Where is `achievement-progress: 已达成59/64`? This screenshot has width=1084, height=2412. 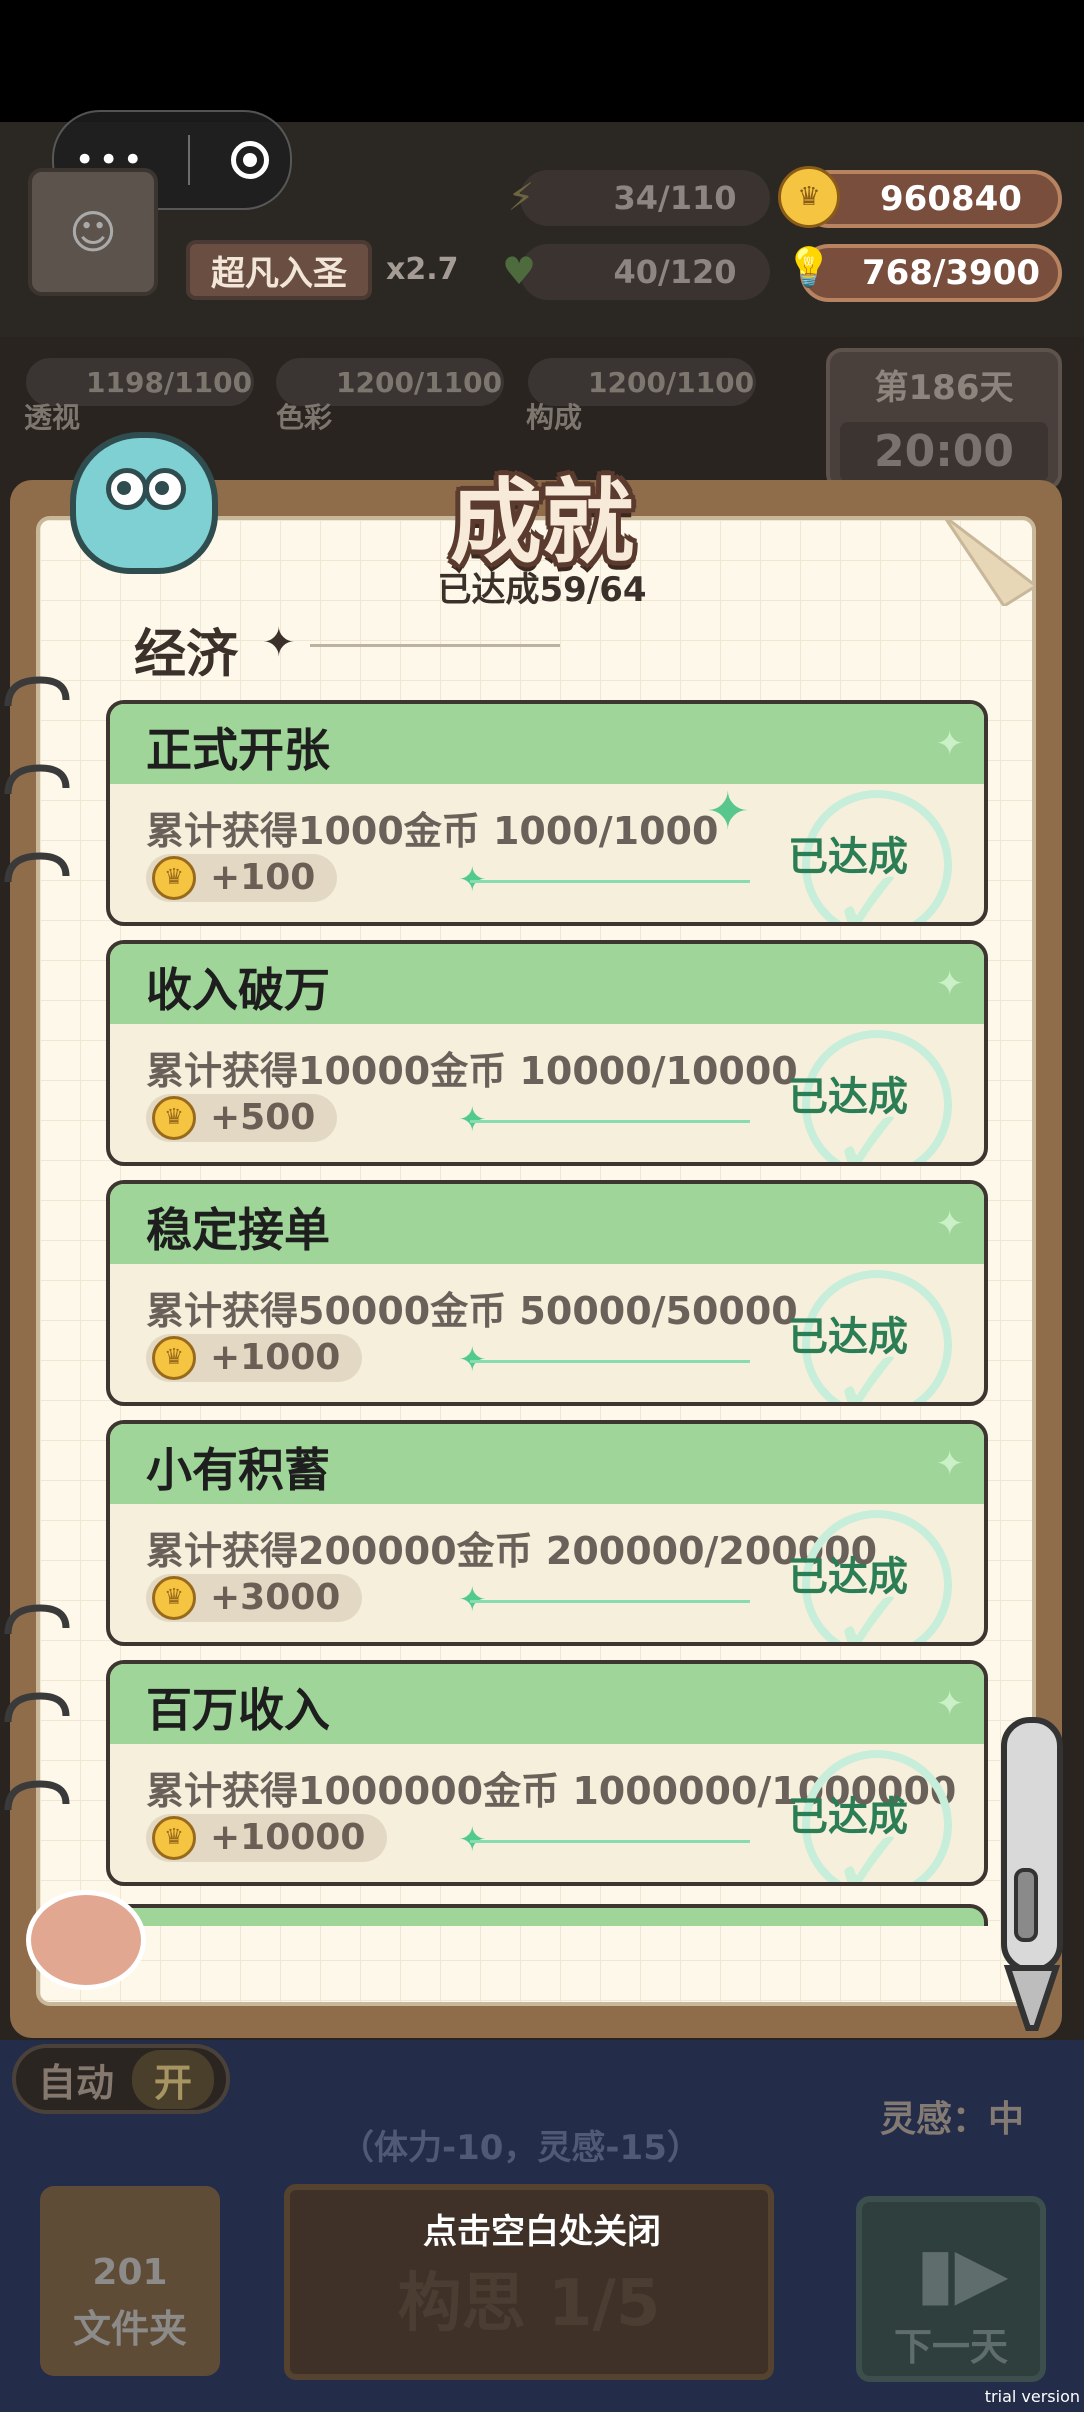
achievement-progress: 已达成59/64 is located at coordinates (542, 590).